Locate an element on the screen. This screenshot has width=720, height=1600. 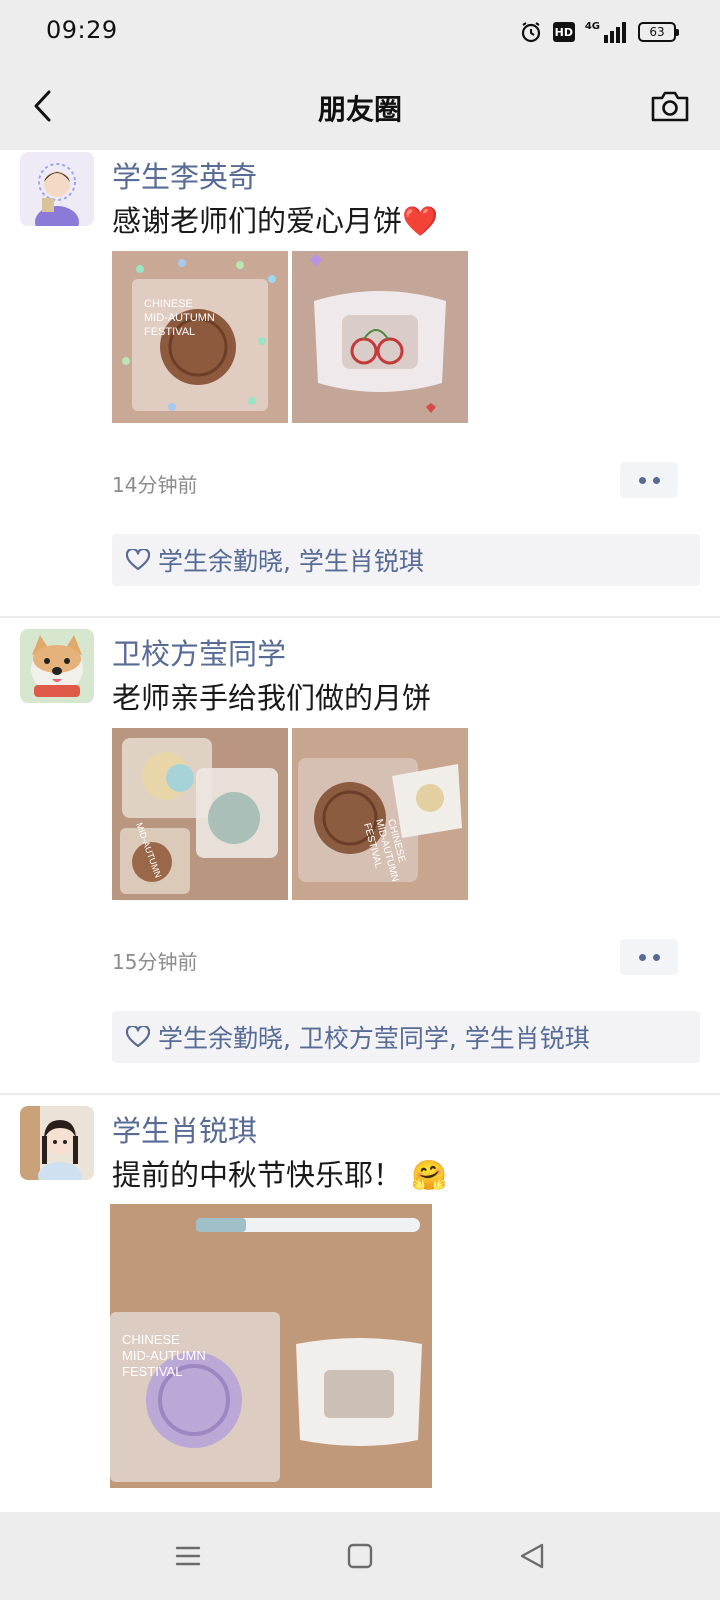
signal-icon is located at coordinates (615, 32).